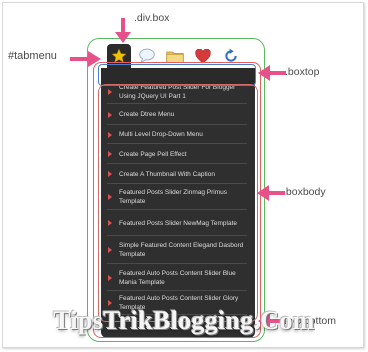 Image resolution: width=368 pixels, height=352 pixels. What do you see at coordinates (177, 75) in the screenshot?
I see `boxtop-outline` at bounding box center [177, 75].